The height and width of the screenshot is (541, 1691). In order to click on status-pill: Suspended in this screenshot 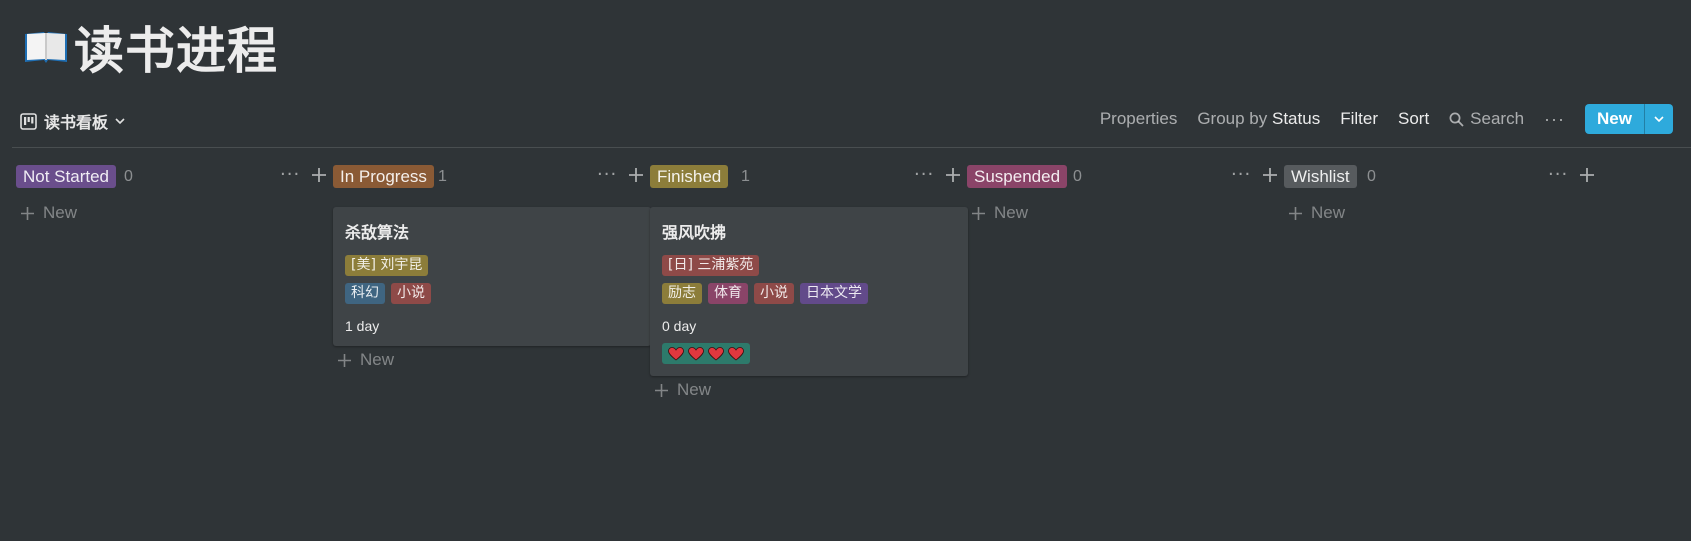, I will do `click(1017, 176)`.